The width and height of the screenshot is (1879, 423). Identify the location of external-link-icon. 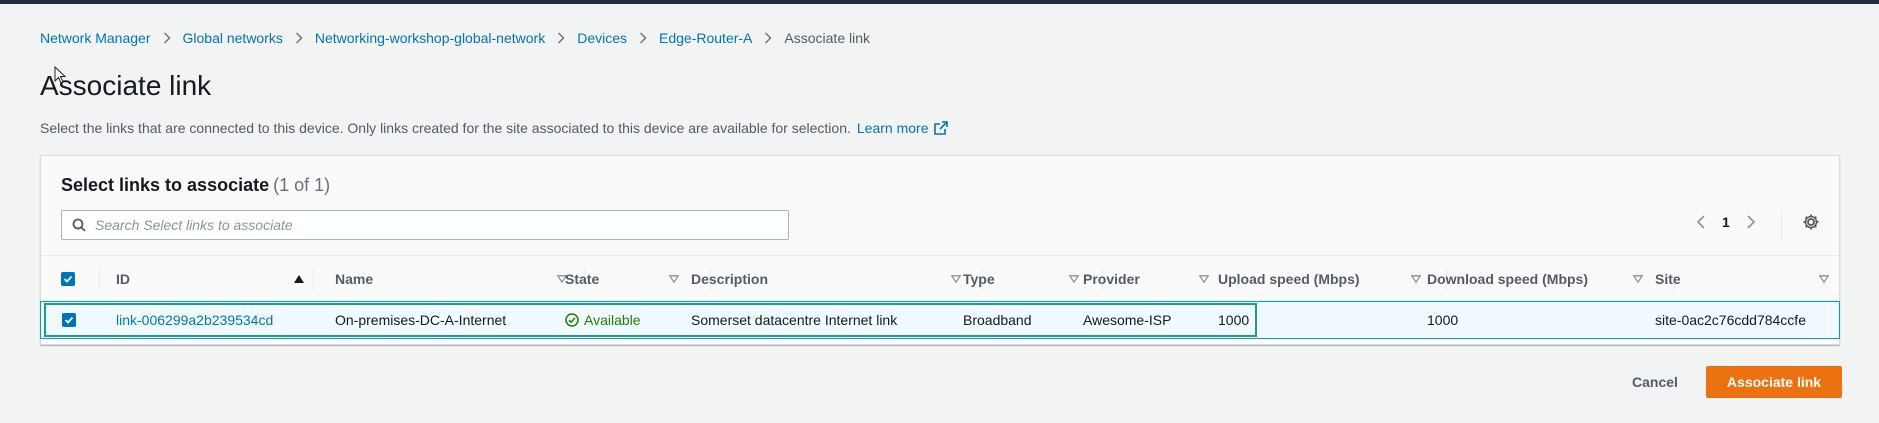
(941, 128).